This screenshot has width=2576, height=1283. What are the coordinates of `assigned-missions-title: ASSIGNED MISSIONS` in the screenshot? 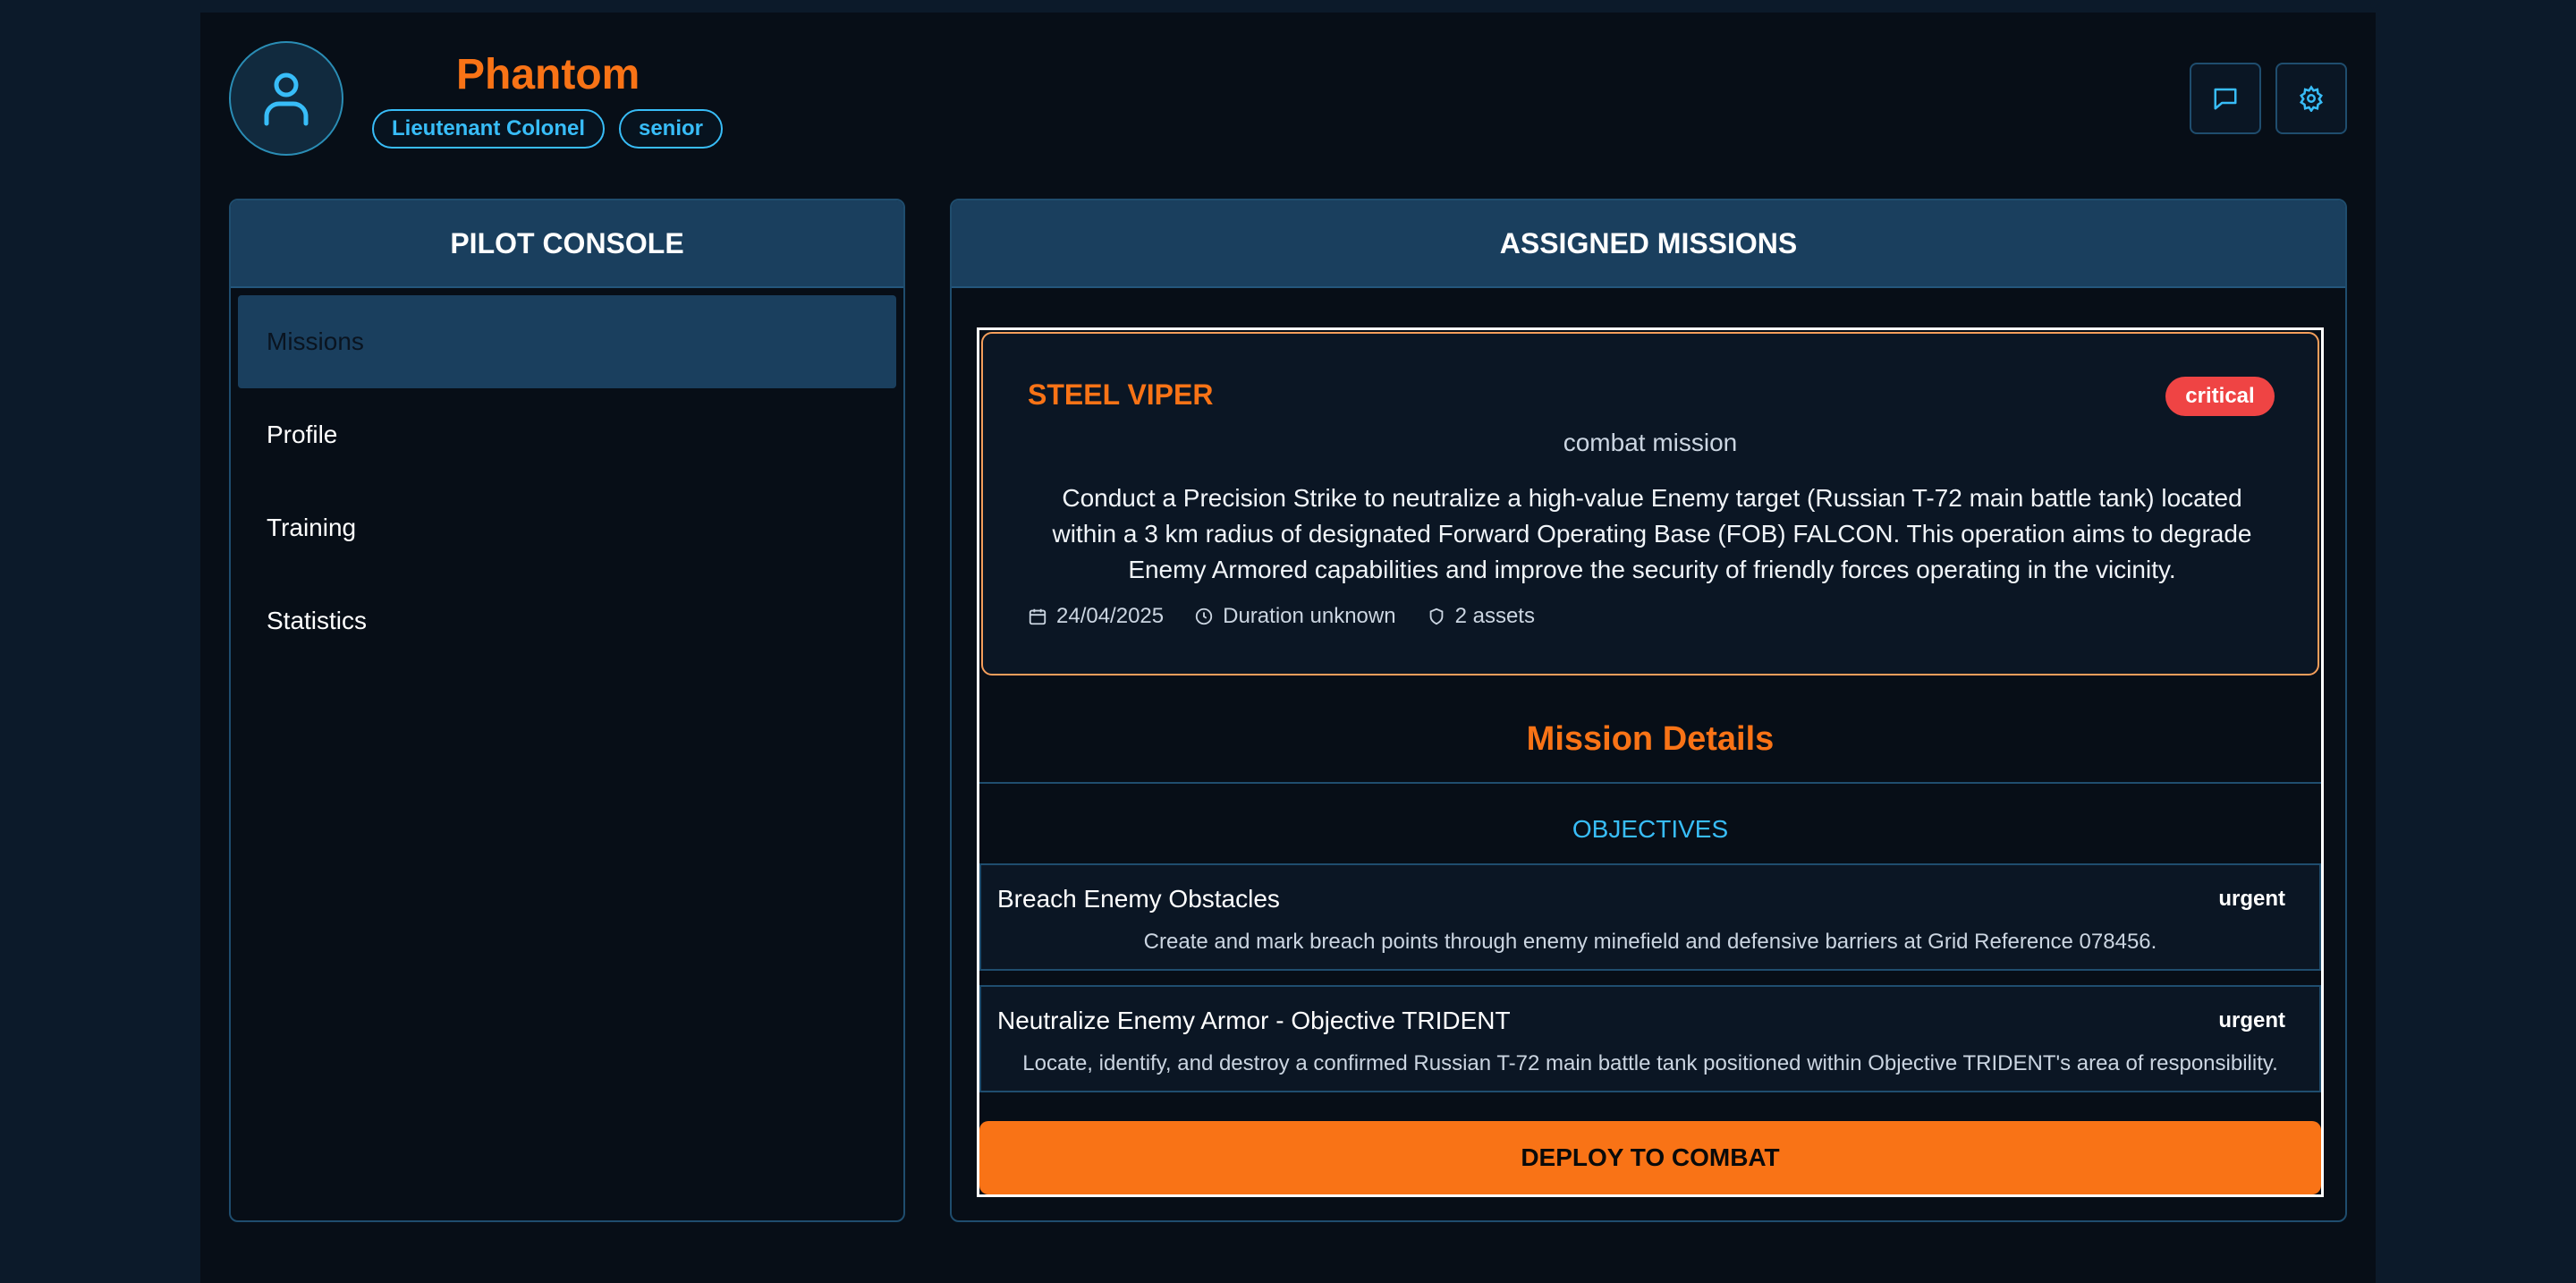 It's located at (1648, 244).